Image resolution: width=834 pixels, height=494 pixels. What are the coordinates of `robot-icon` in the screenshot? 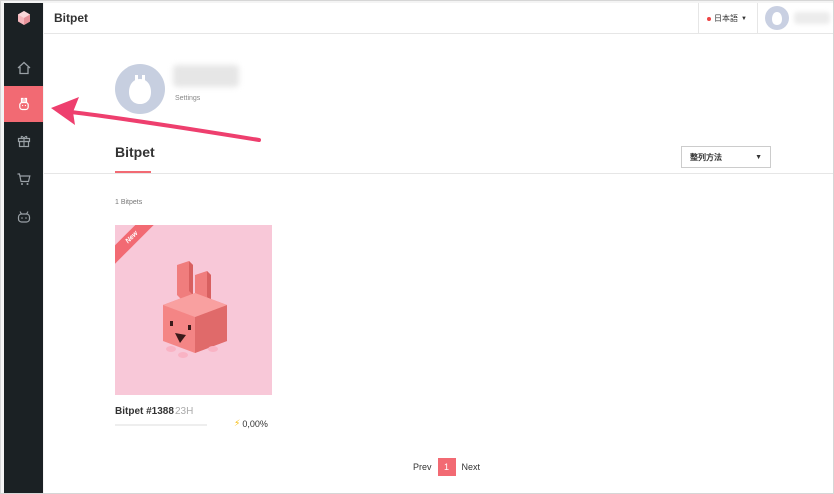 It's located at (23, 217).